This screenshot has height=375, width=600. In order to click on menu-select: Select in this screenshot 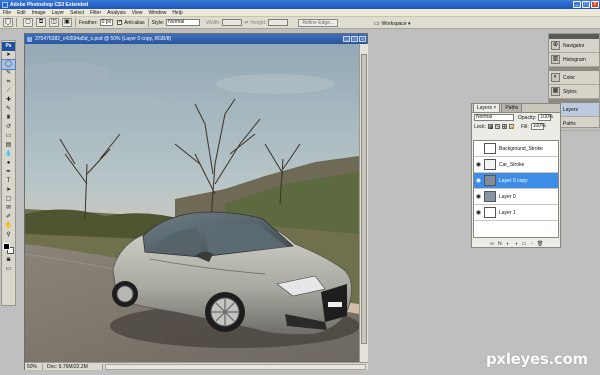, I will do `click(77, 13)`.